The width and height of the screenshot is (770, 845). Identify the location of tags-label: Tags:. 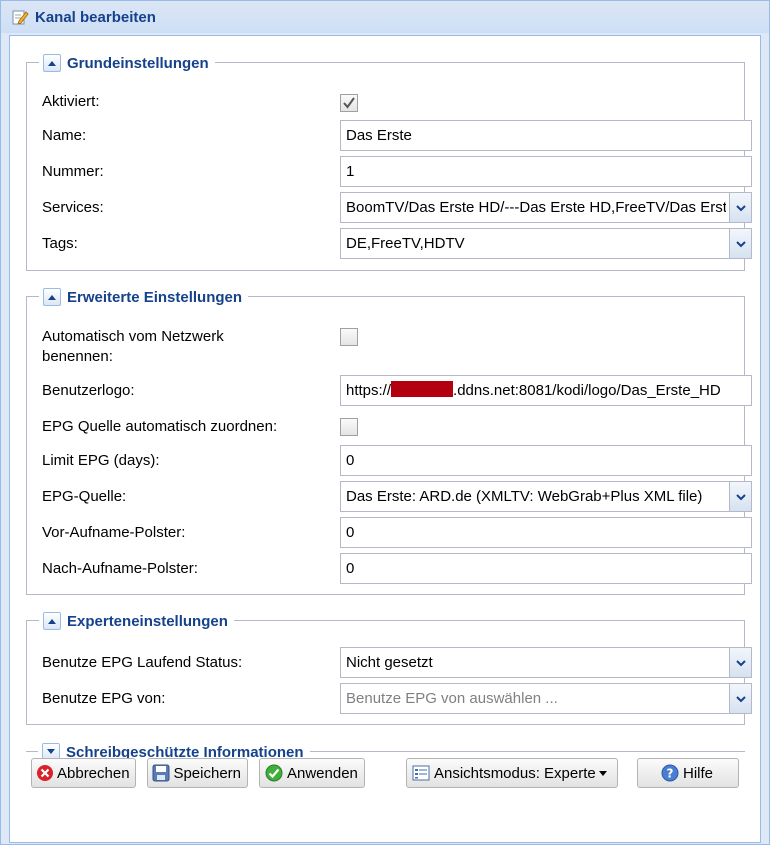
(60, 243).